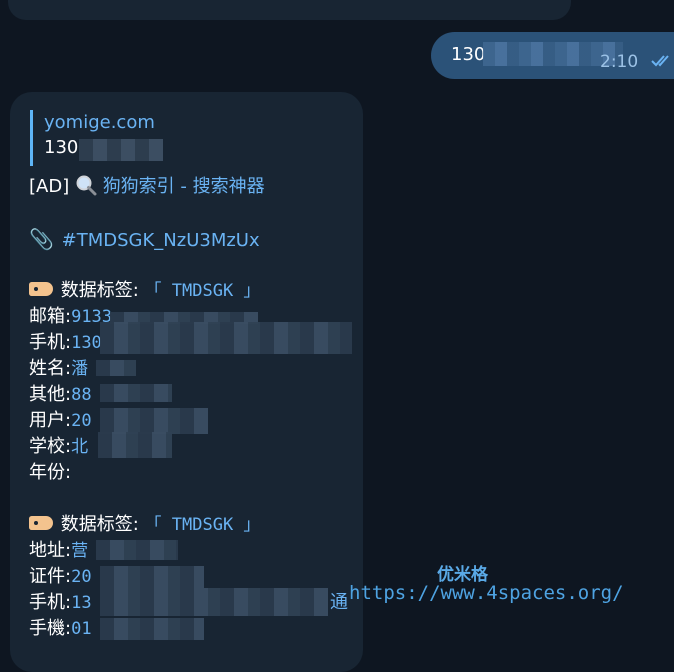  I want to click on double-check-icon, so click(660, 61).